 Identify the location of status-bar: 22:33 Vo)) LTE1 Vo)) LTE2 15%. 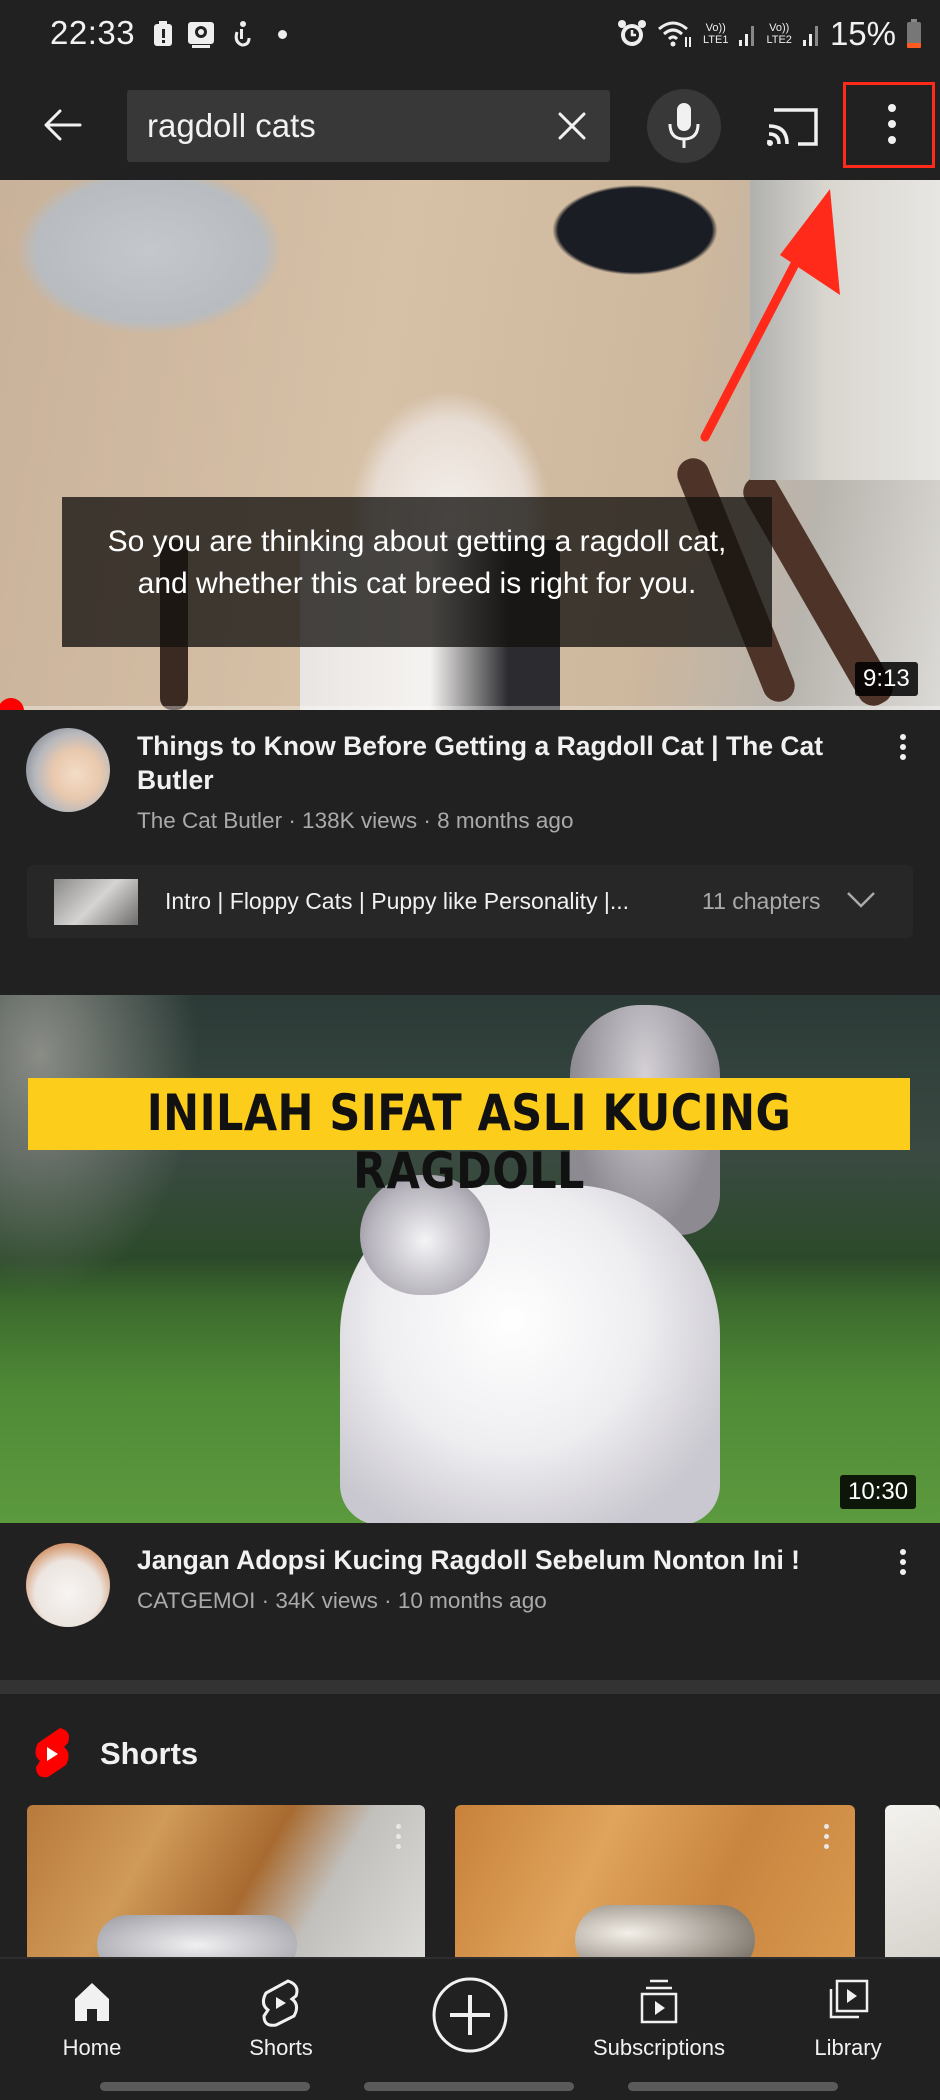
(470, 36).